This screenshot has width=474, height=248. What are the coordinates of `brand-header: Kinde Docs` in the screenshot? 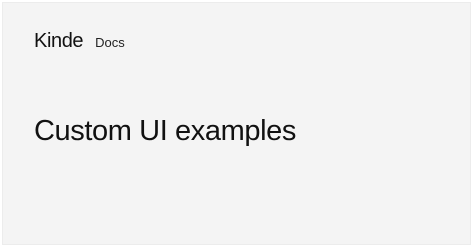 It's located at (79, 41).